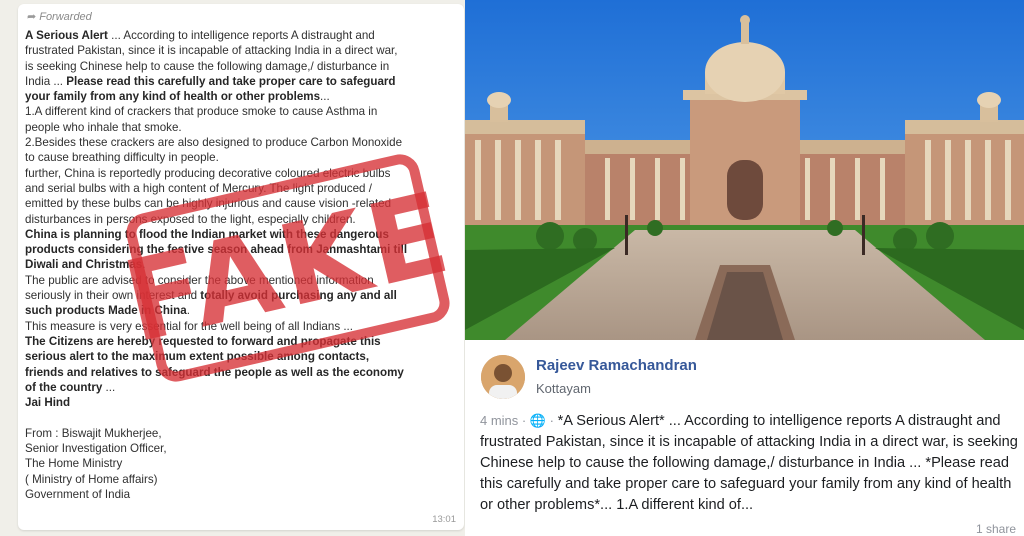 The height and width of the screenshot is (536, 1024). I want to click on message-line: people who inhale that smoke., so click(242, 127).